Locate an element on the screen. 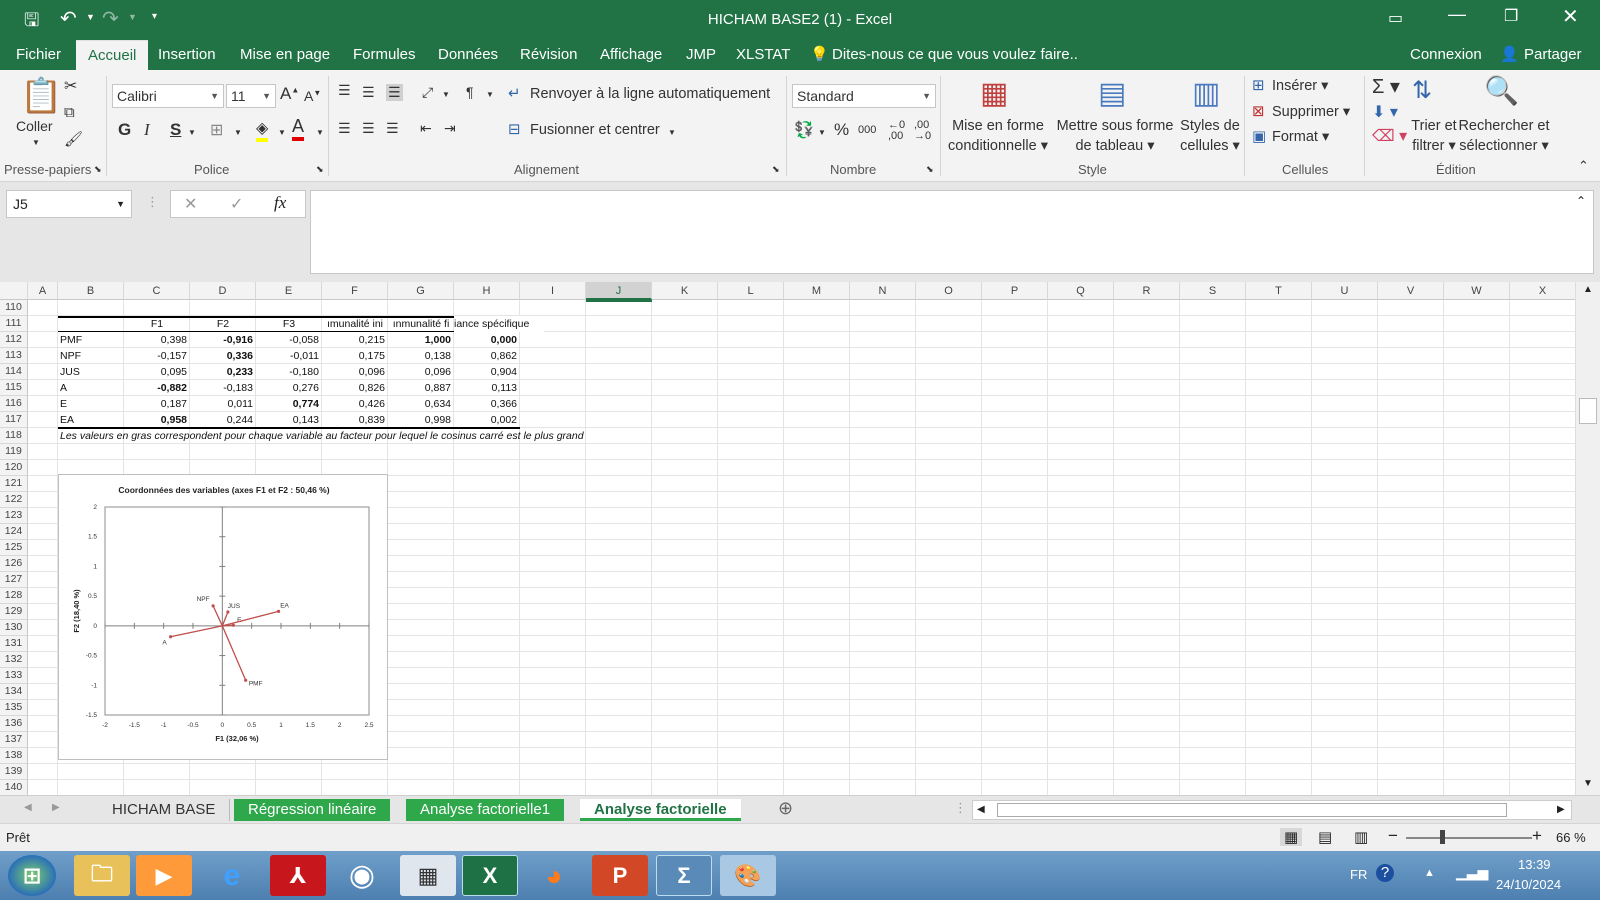 The height and width of the screenshot is (900, 1600). paint-icon: 🎨 is located at coordinates (748, 875).